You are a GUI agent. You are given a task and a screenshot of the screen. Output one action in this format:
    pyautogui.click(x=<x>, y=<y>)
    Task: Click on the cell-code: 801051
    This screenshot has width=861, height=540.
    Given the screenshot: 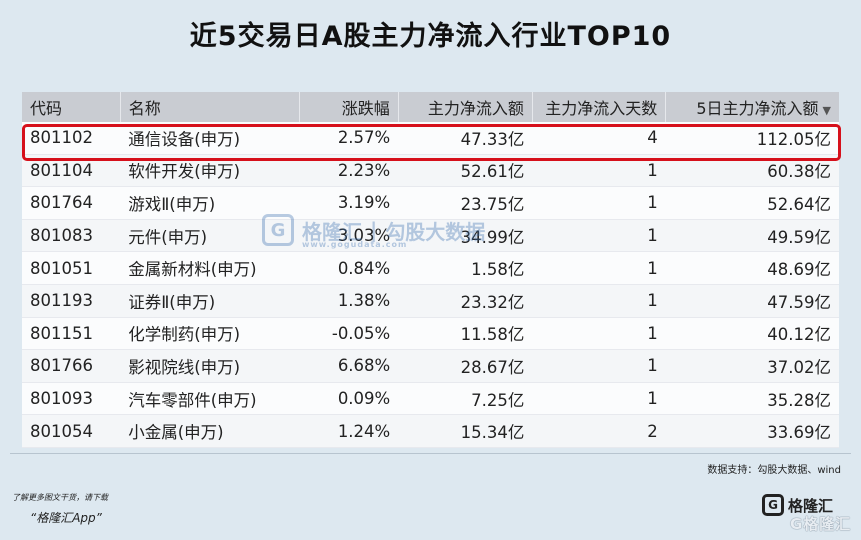 What is the action you would take?
    pyautogui.click(x=71, y=268)
    